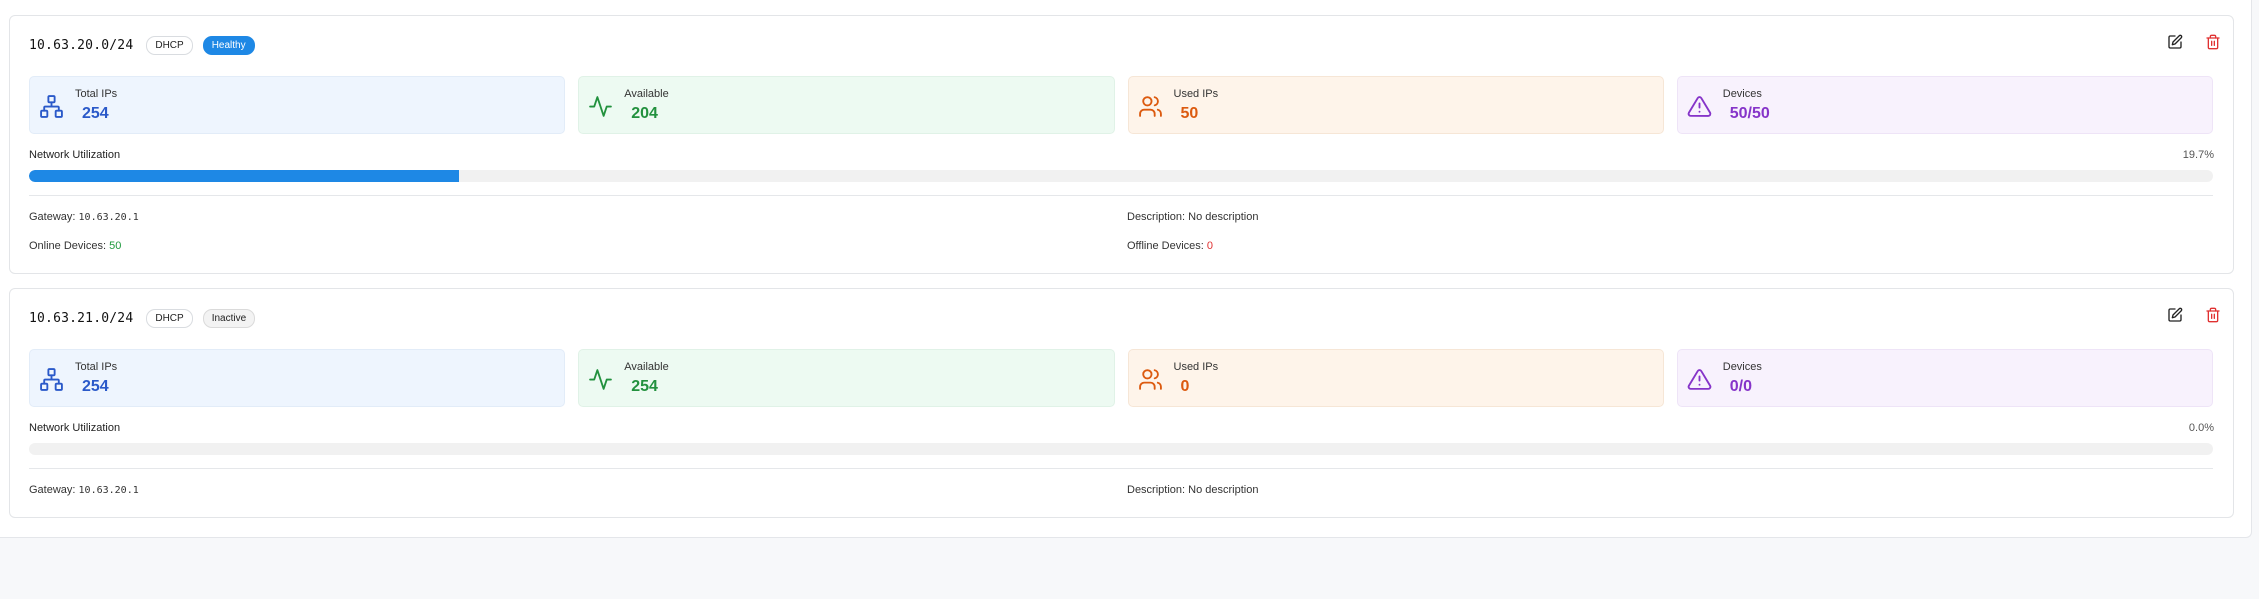 The height and width of the screenshot is (599, 2259). What do you see at coordinates (846, 378) in the screenshot?
I see `stat-available: Available 254` at bounding box center [846, 378].